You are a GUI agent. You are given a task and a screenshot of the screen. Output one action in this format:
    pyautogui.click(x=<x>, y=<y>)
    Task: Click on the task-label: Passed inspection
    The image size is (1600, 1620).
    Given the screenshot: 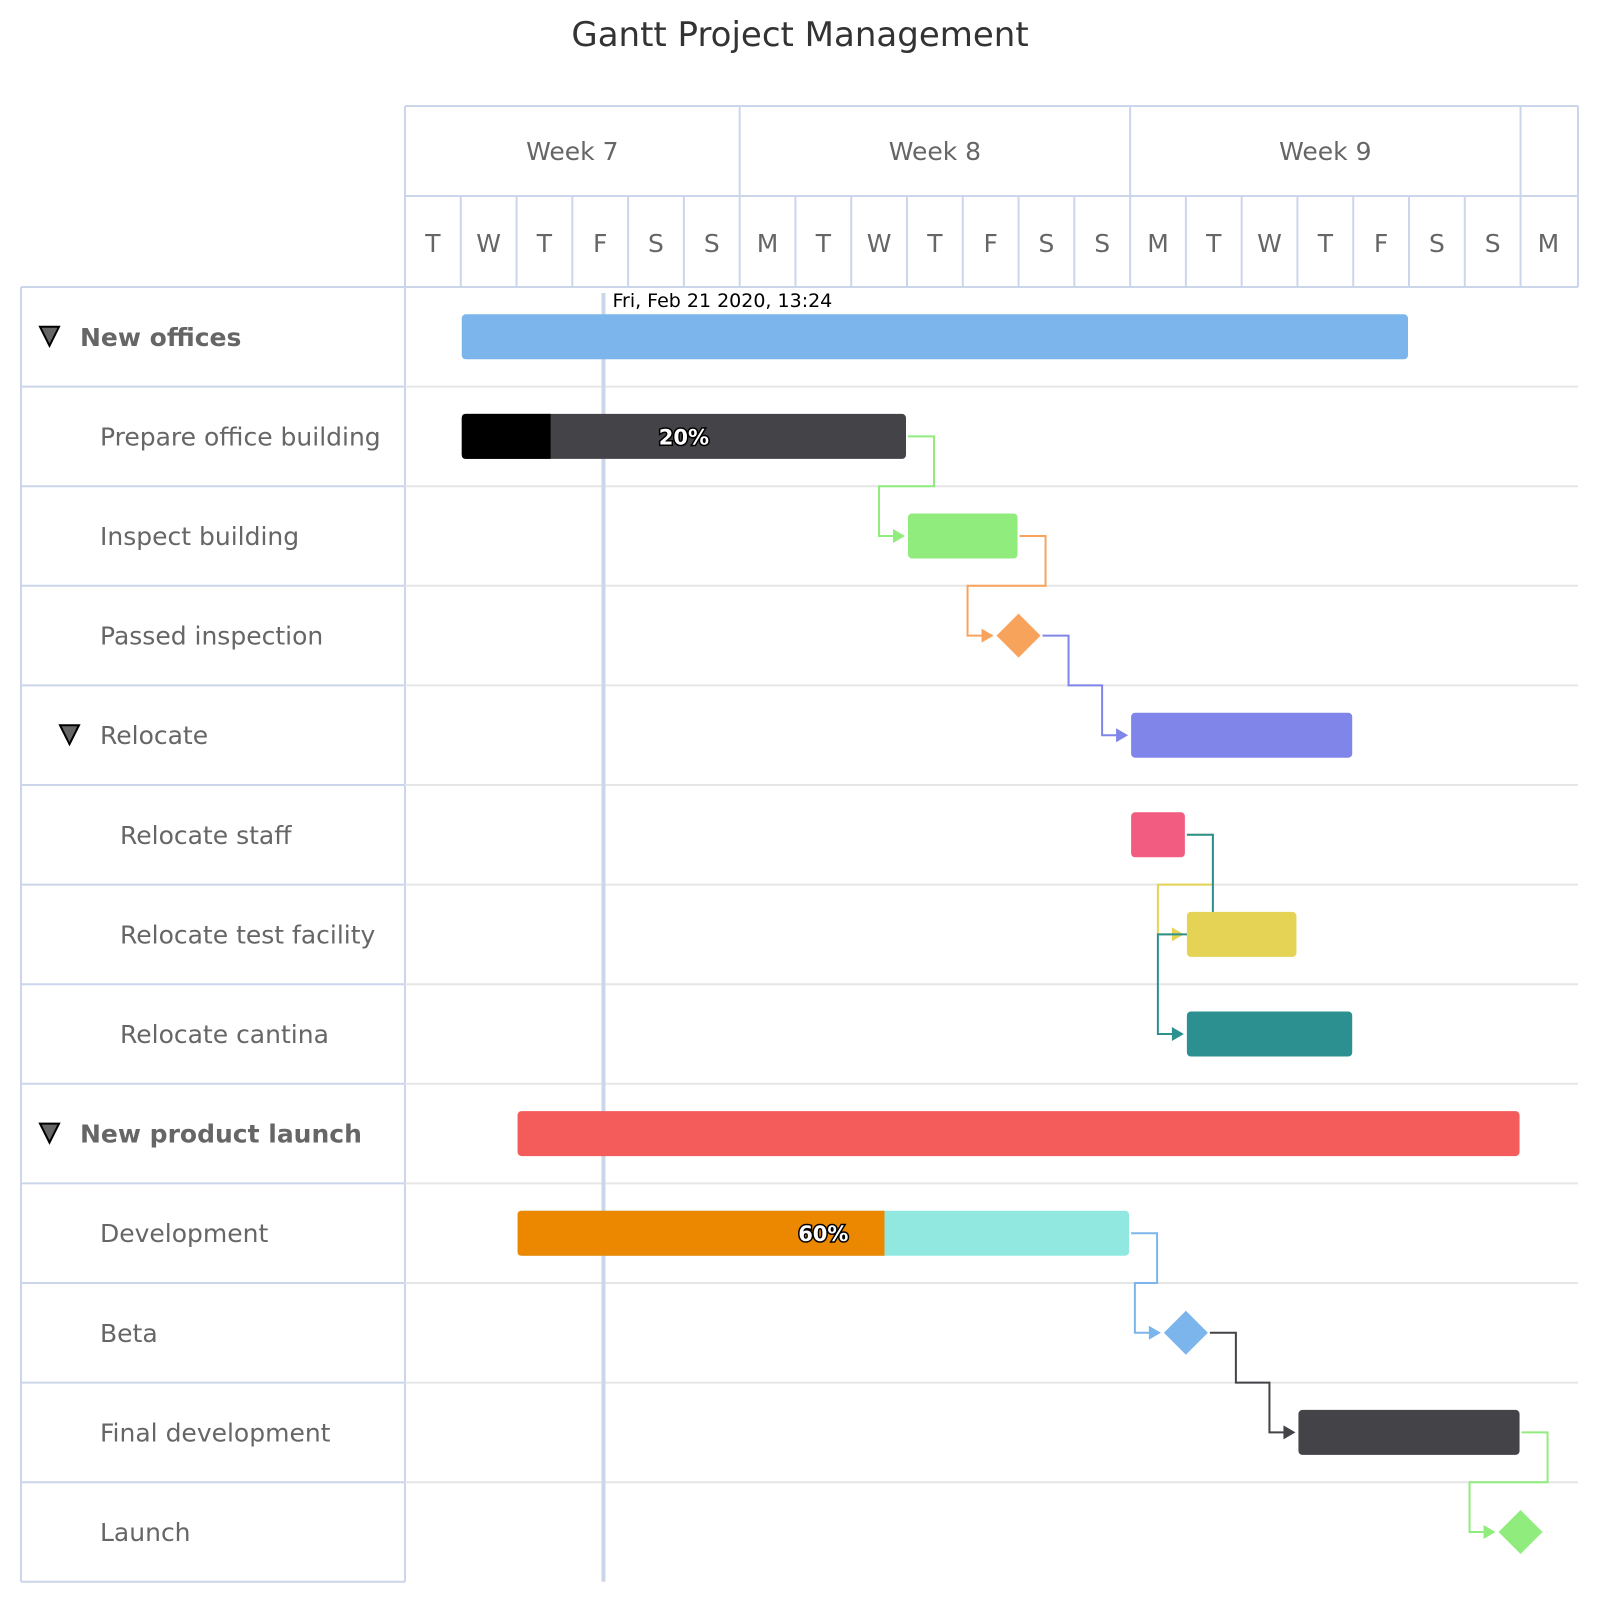 What is the action you would take?
    pyautogui.click(x=211, y=636)
    